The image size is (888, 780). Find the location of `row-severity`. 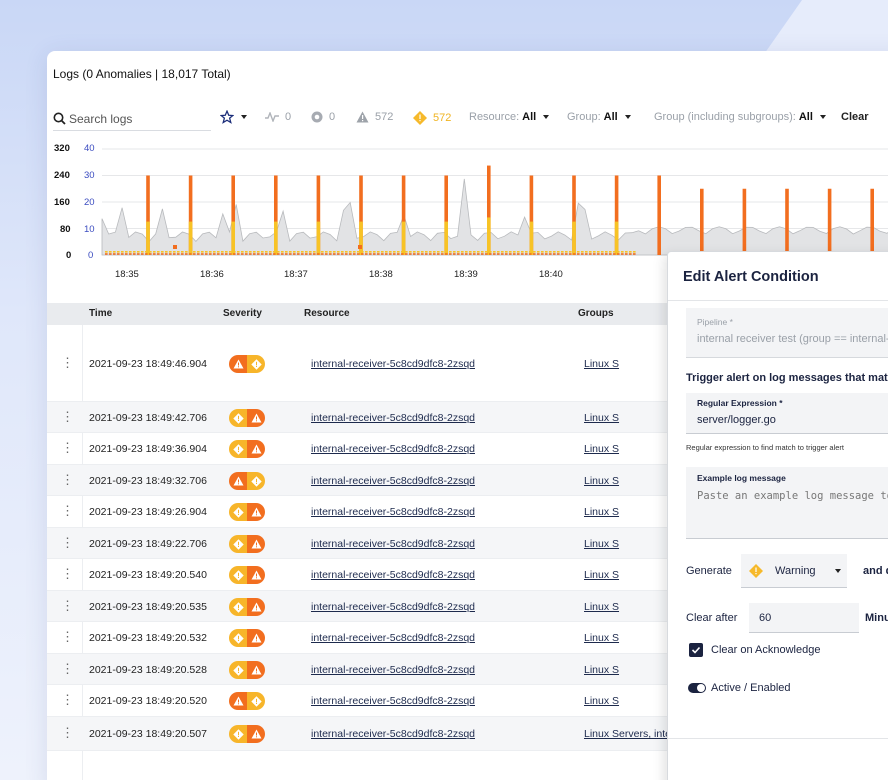

row-severity is located at coordinates (247, 544).